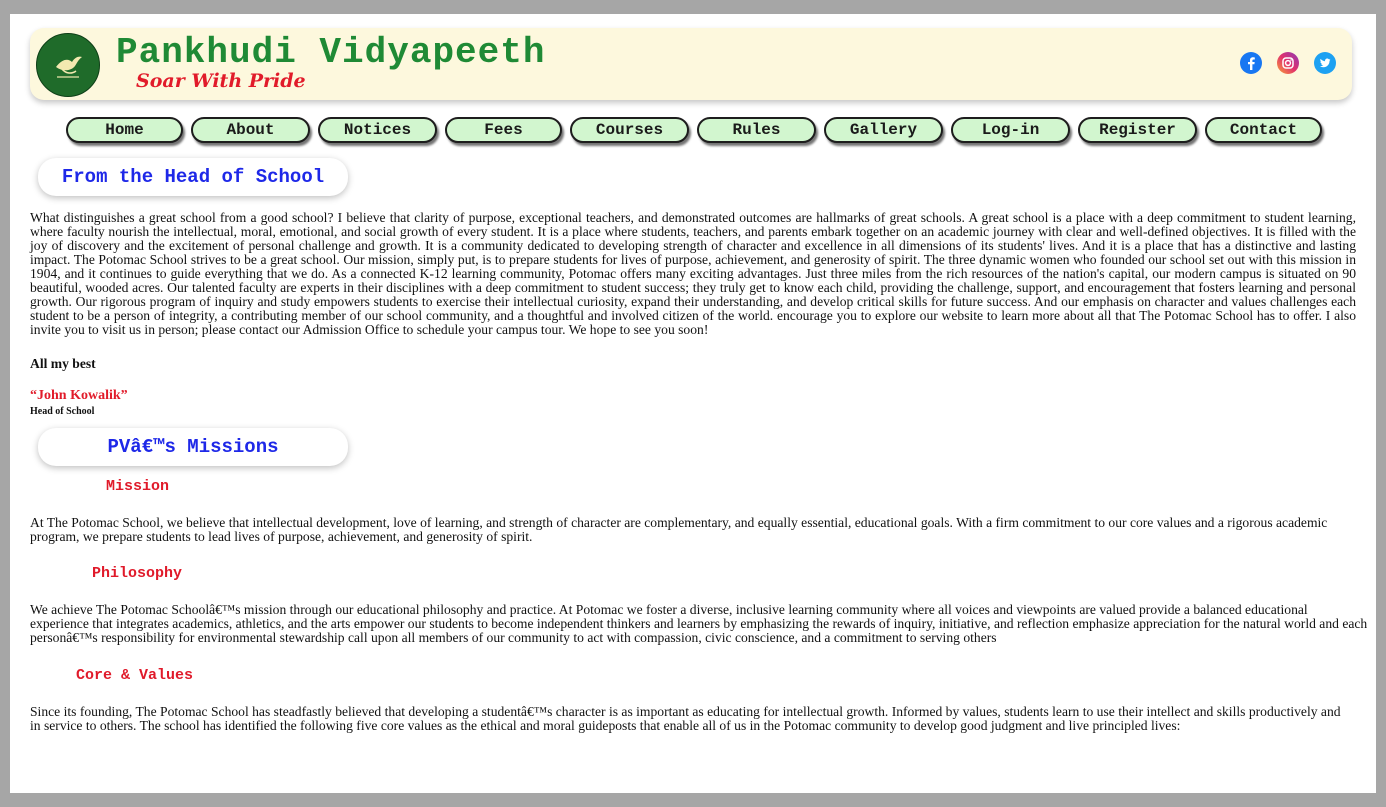 The width and height of the screenshot is (1386, 807). What do you see at coordinates (135, 675) in the screenshot?
I see `core-values-heading: Core & Values` at bounding box center [135, 675].